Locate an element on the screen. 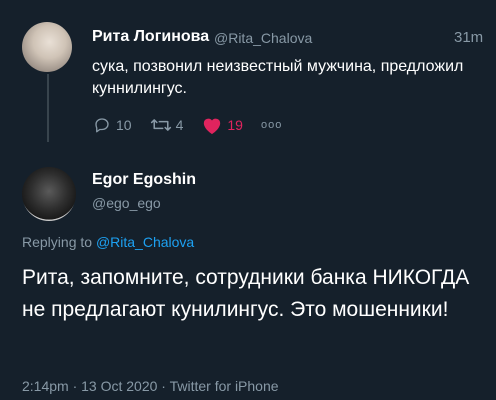 This screenshot has height=400, width=496. reply-button: 10 is located at coordinates (112, 125).